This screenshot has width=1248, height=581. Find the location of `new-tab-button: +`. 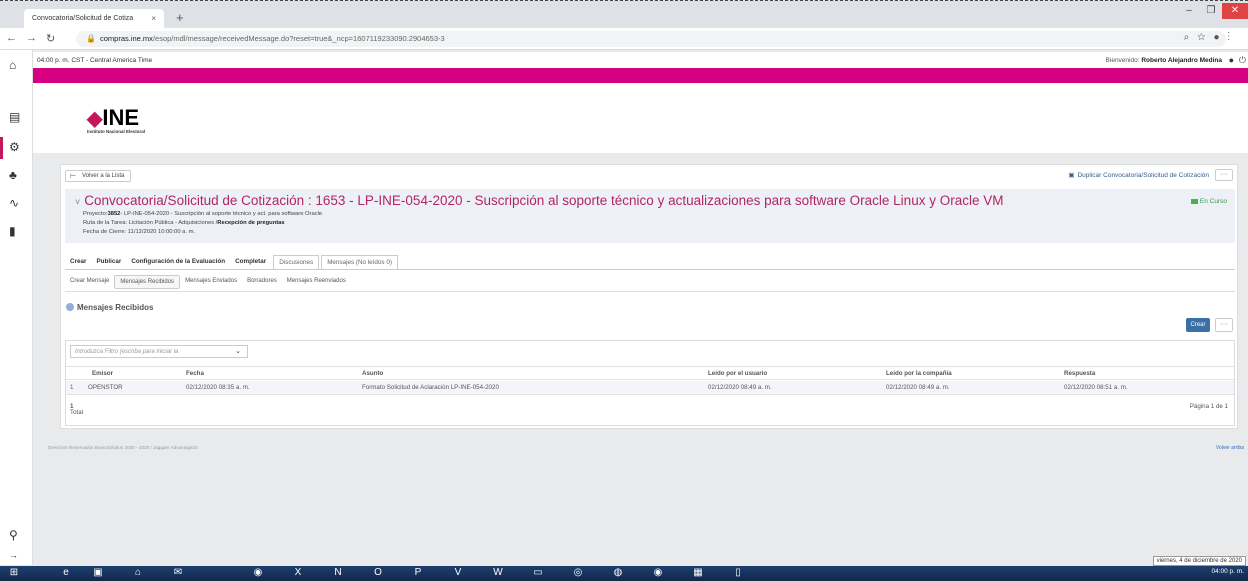

new-tab-button: + is located at coordinates (180, 17).